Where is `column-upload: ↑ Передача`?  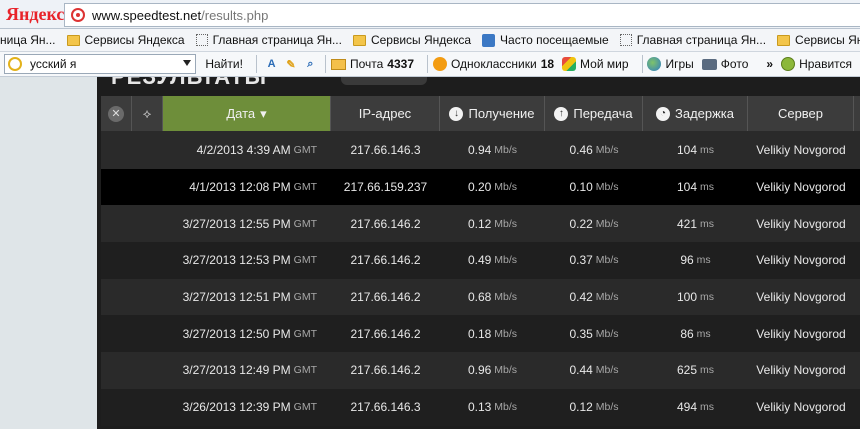
column-upload: ↑ Передача is located at coordinates (594, 113).